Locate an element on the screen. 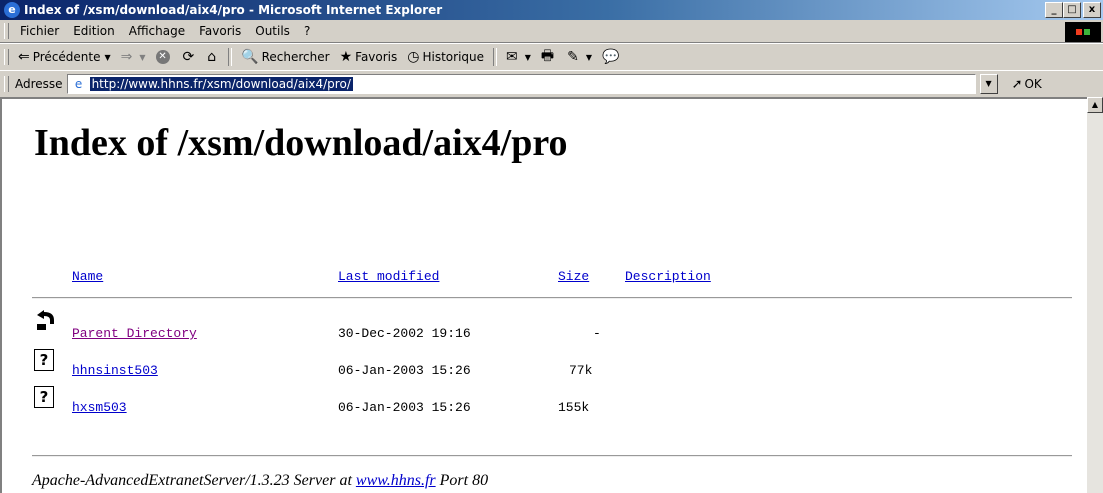  menubar-grip is located at coordinates (6, 31).